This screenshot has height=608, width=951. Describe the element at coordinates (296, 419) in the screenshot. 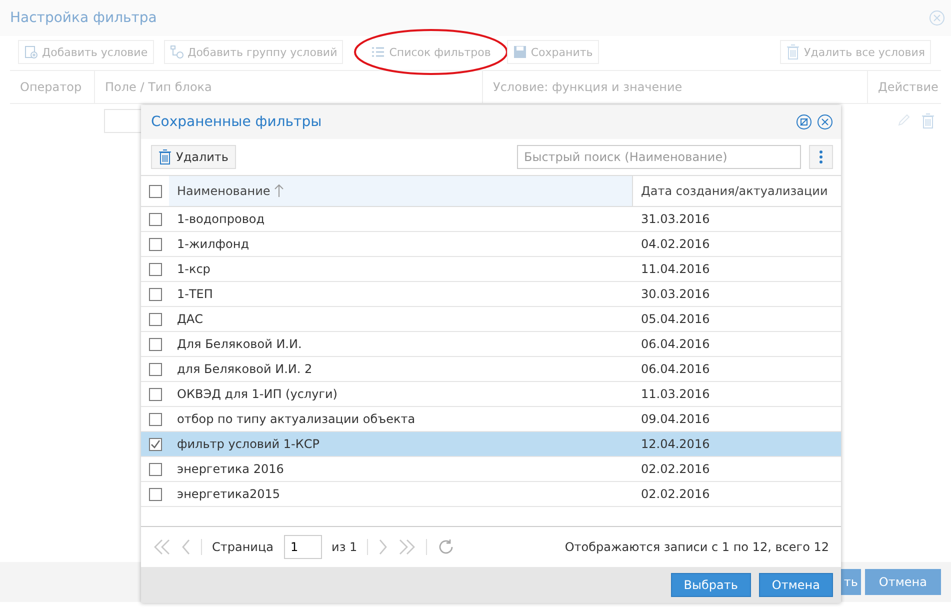

I see `table-cell-text: отбор по типу актуализации объекта` at that location.